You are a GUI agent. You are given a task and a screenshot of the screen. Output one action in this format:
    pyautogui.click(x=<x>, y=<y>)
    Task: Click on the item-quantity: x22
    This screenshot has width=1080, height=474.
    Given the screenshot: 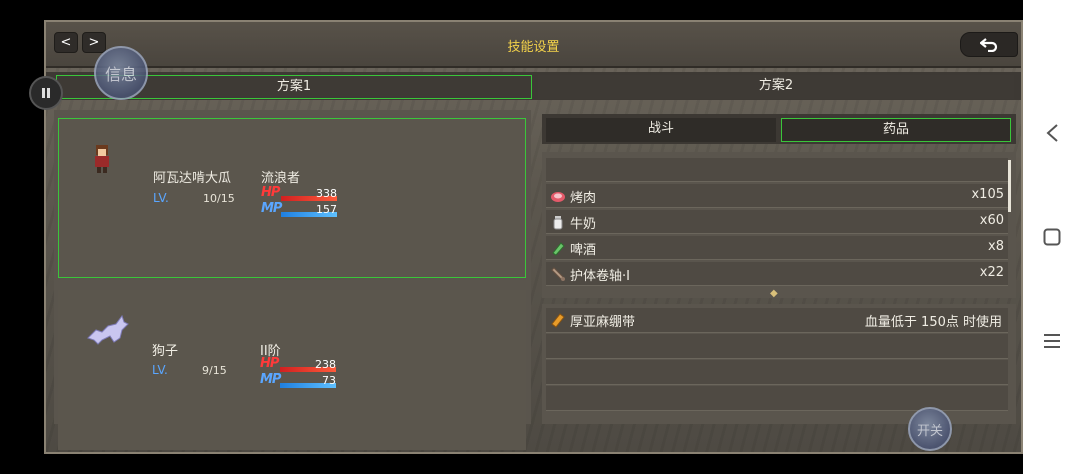 What is the action you would take?
    pyautogui.click(x=991, y=272)
    